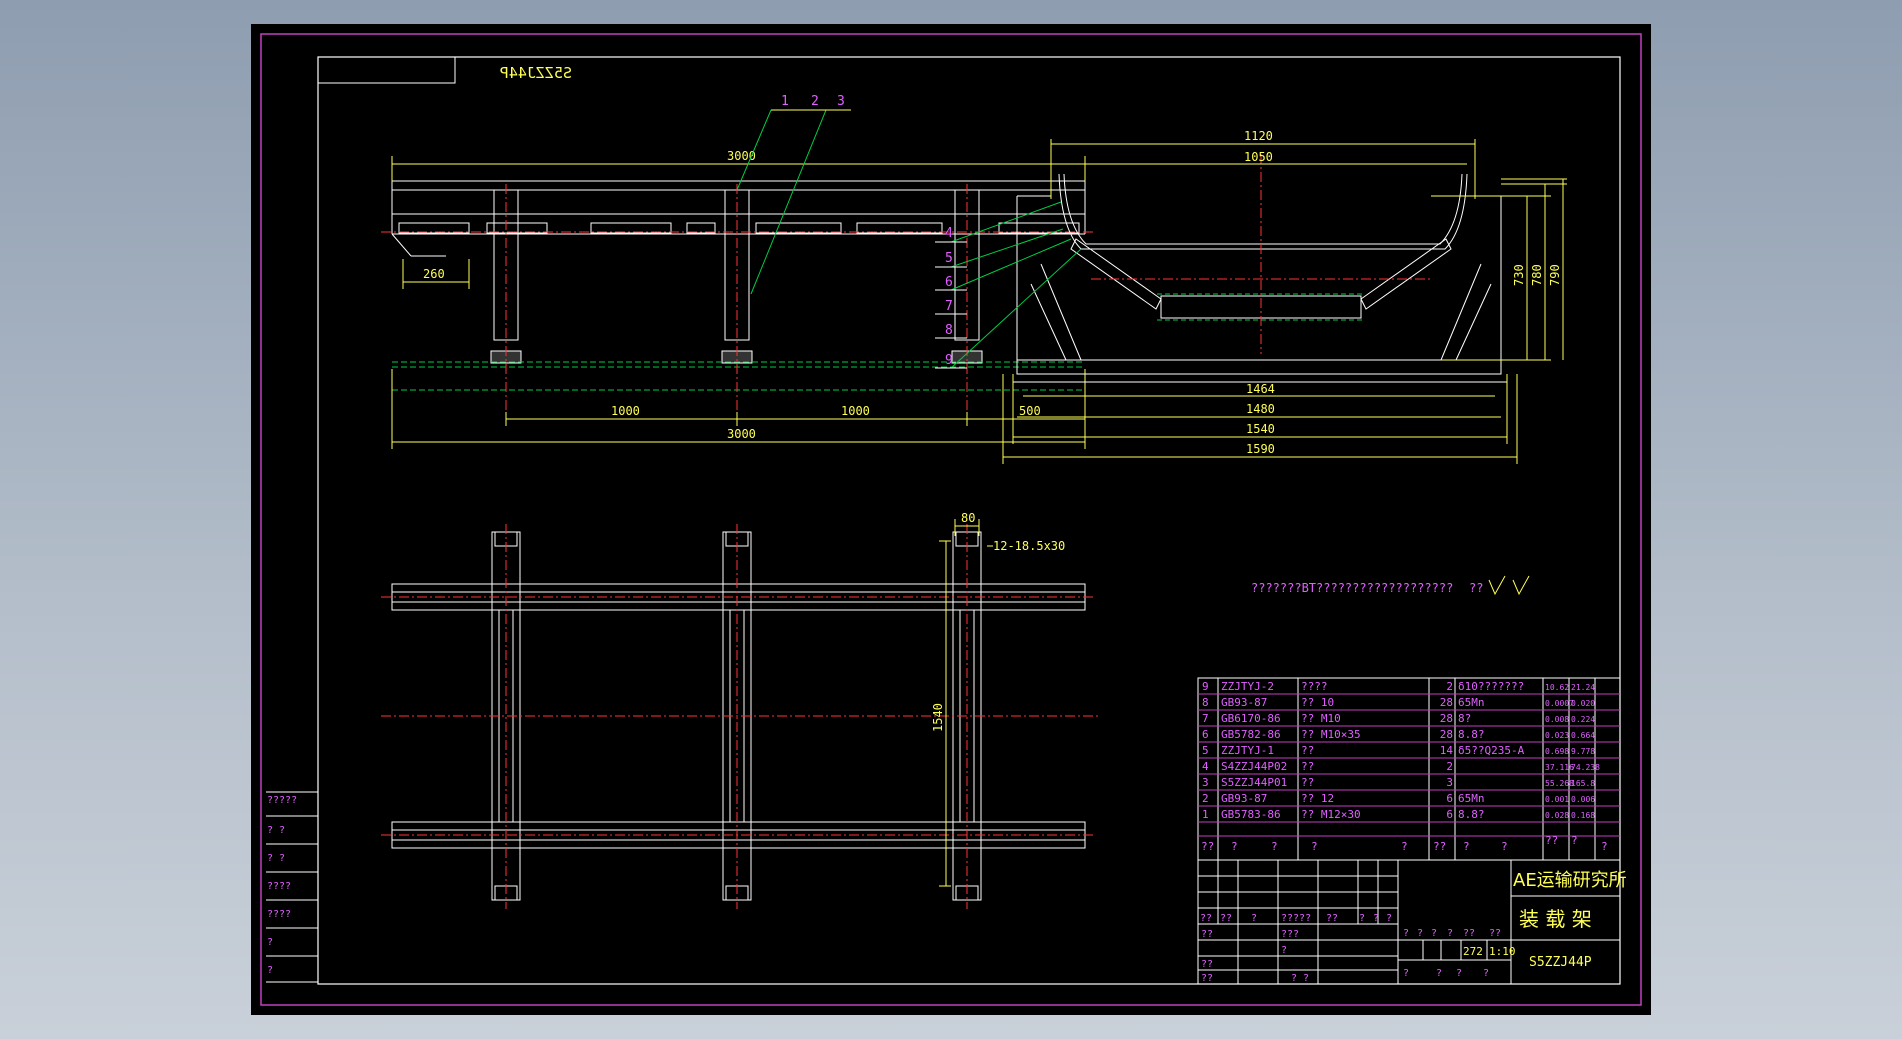 Image resolution: width=1902 pixels, height=1039 pixels. I want to click on dim-h1: 730, so click(1519, 275).